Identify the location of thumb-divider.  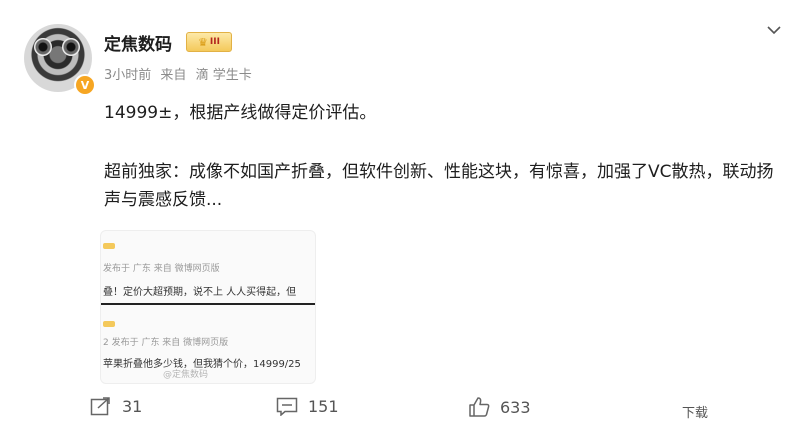
(208, 304).